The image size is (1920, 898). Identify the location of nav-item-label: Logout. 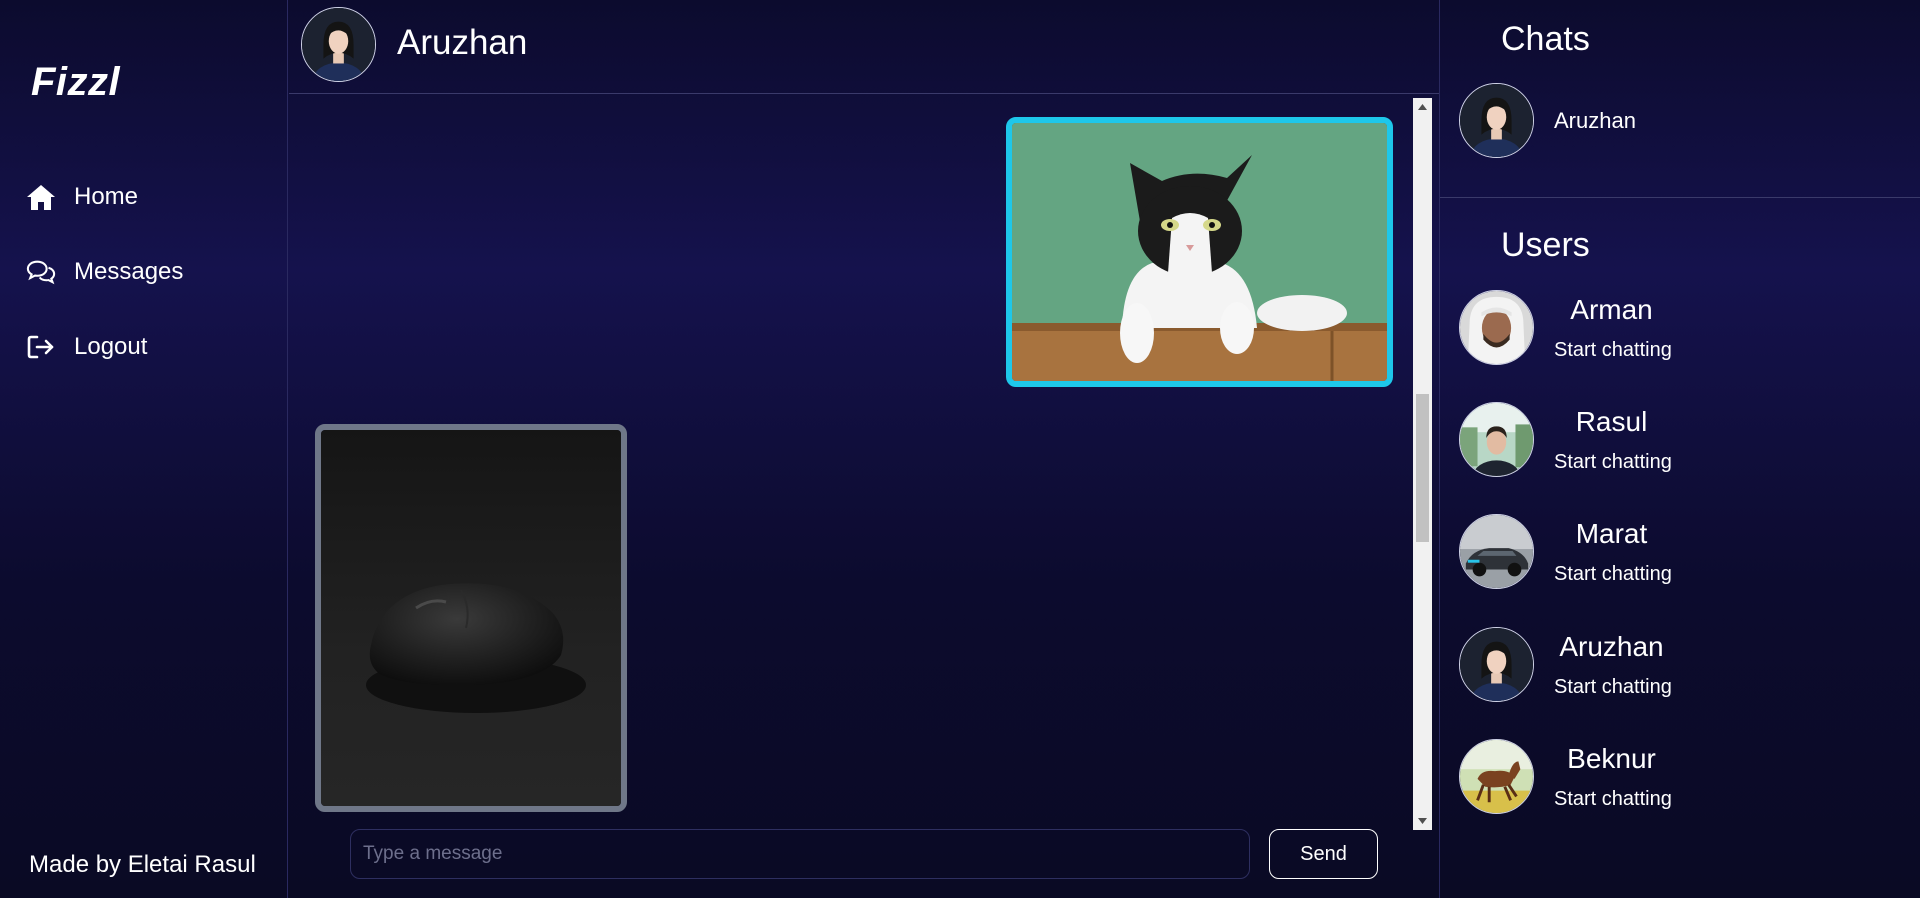
(111, 346).